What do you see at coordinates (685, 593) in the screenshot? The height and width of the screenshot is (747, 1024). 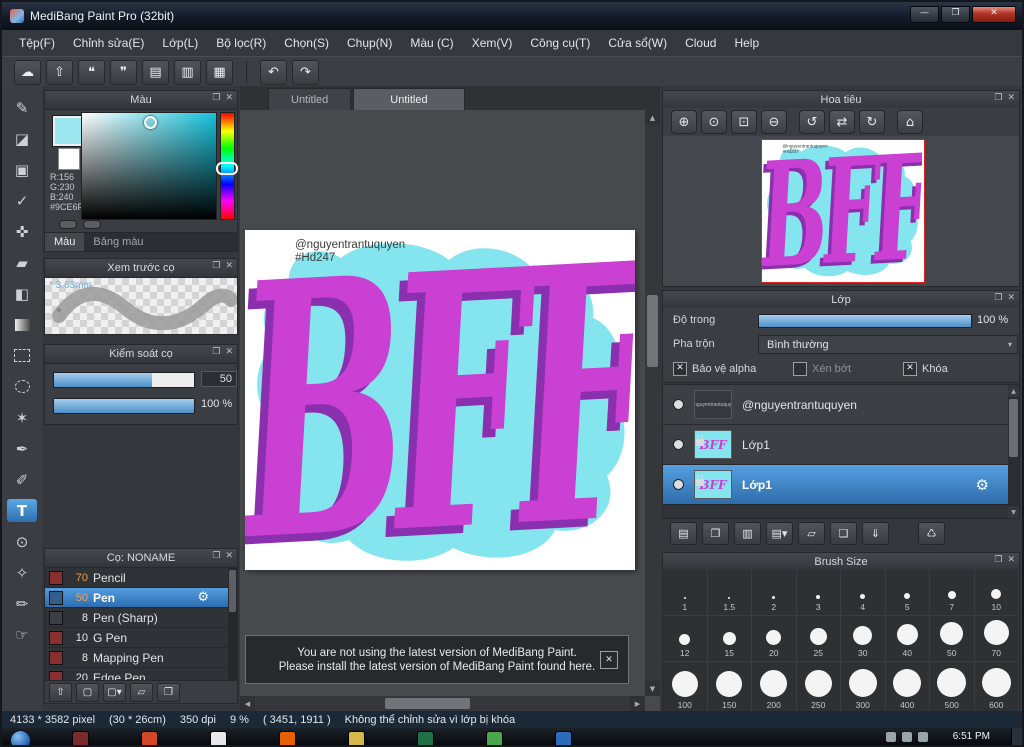 I see `brush-size-option: 1` at bounding box center [685, 593].